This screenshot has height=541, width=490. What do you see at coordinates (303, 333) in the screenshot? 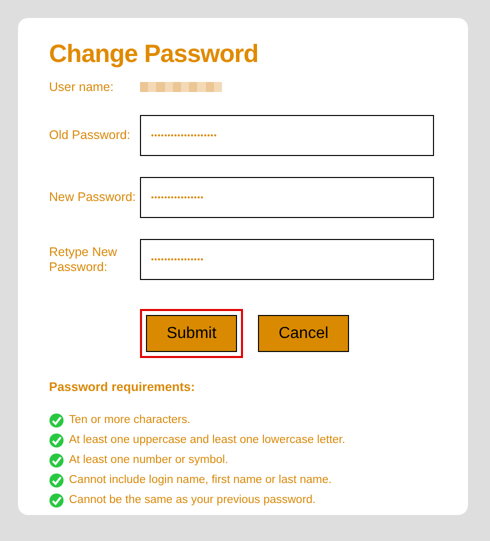
I see `cancel-button: Cancel` at bounding box center [303, 333].